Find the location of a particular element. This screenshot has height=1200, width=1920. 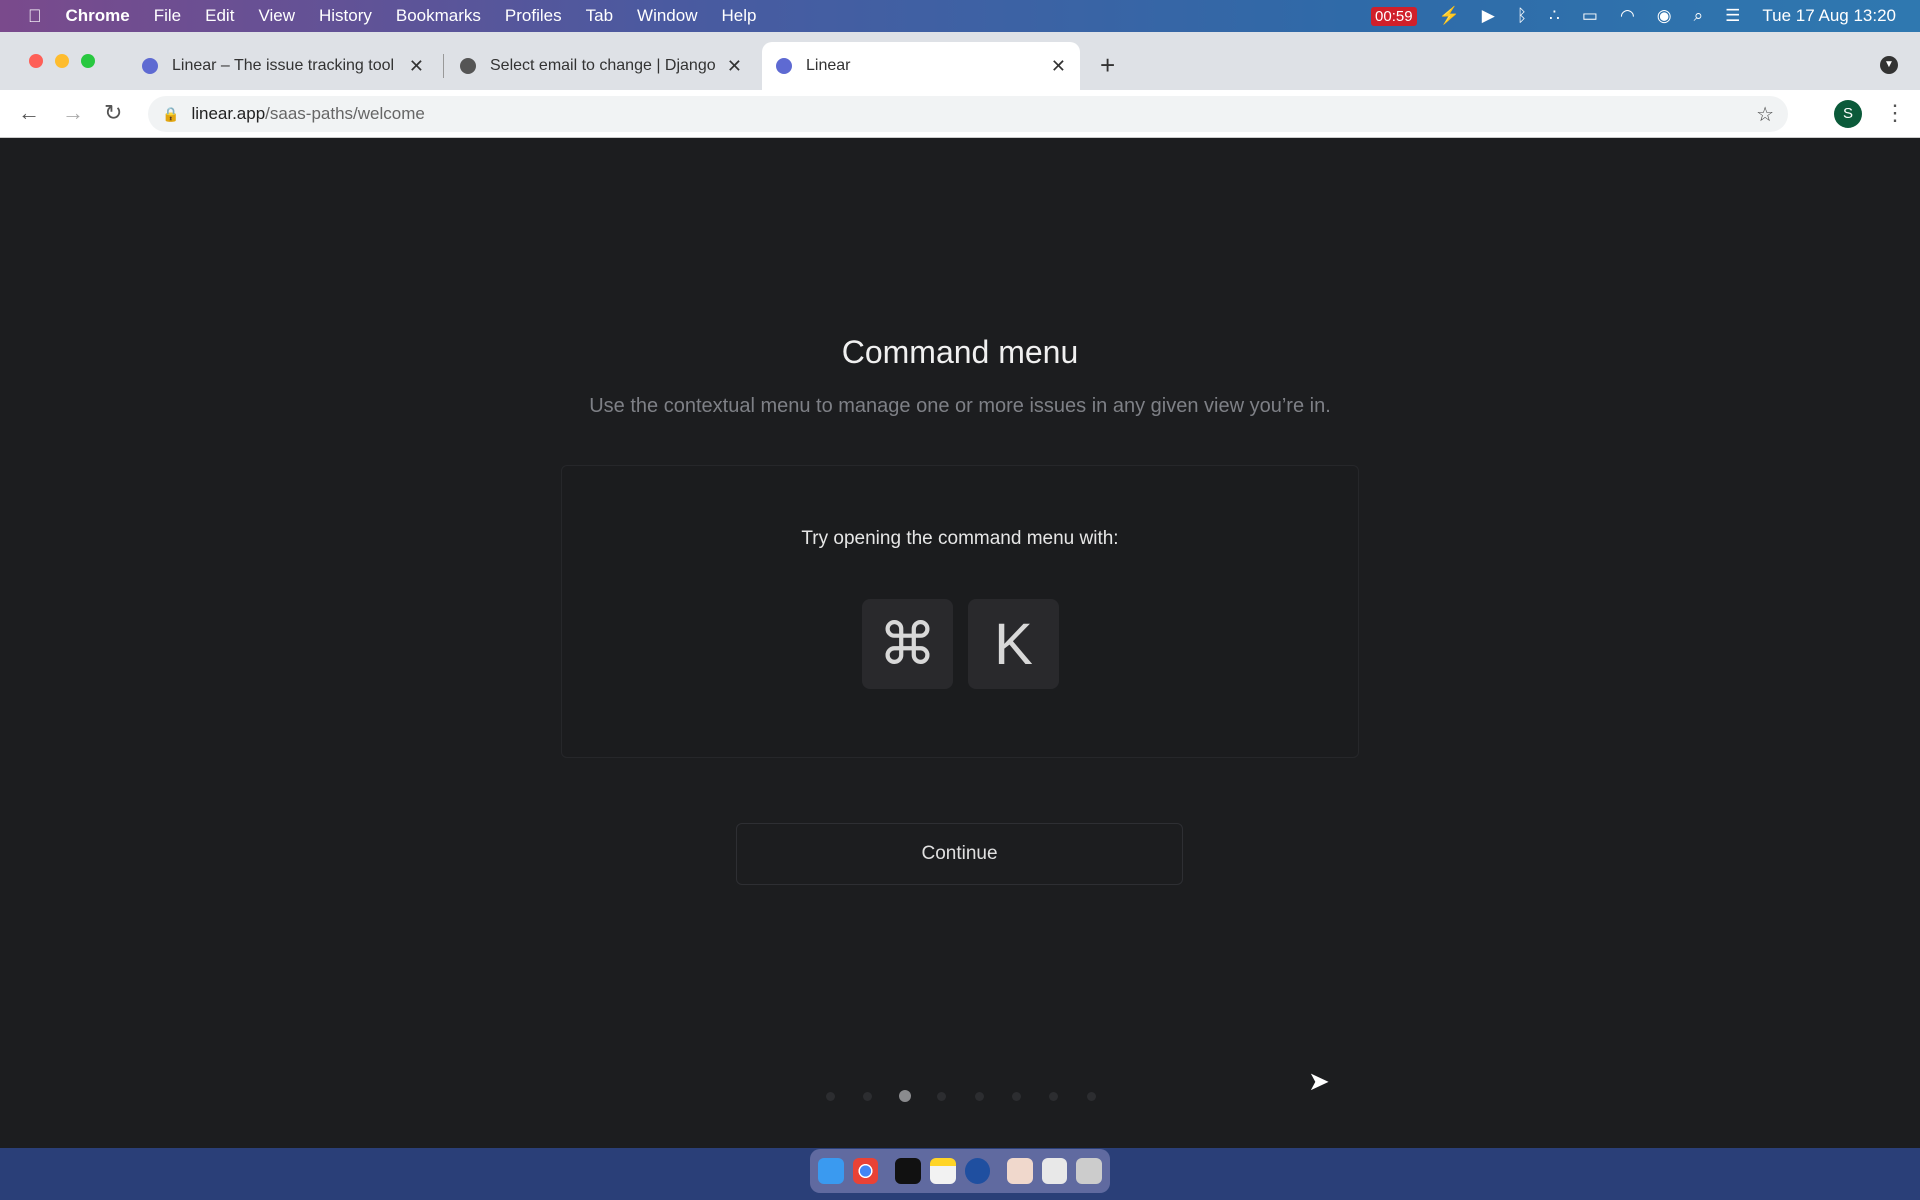

back-icon: ← is located at coordinates (29, 113).